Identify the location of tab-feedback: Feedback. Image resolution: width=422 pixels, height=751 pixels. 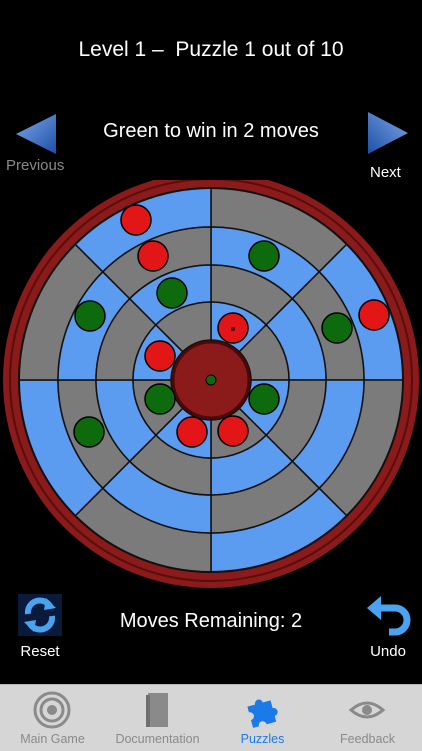
(367, 718).